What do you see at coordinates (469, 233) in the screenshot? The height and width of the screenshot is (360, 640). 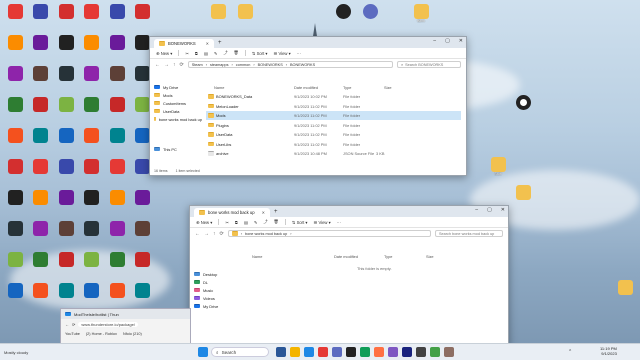 I see `search-input: Search bone works mod back up` at bounding box center [469, 233].